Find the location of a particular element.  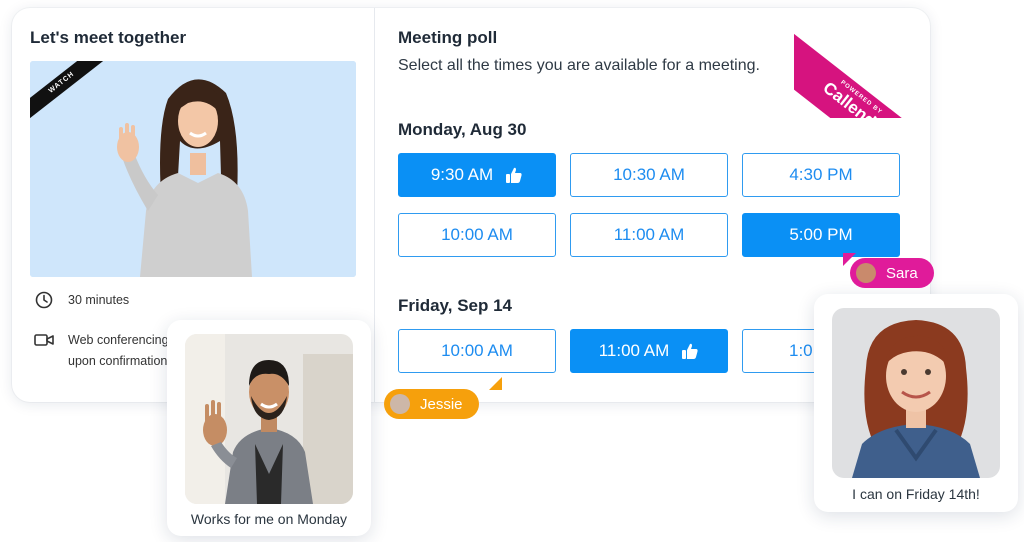

brand-logo: Callendo is located at coordinates (853, 97).